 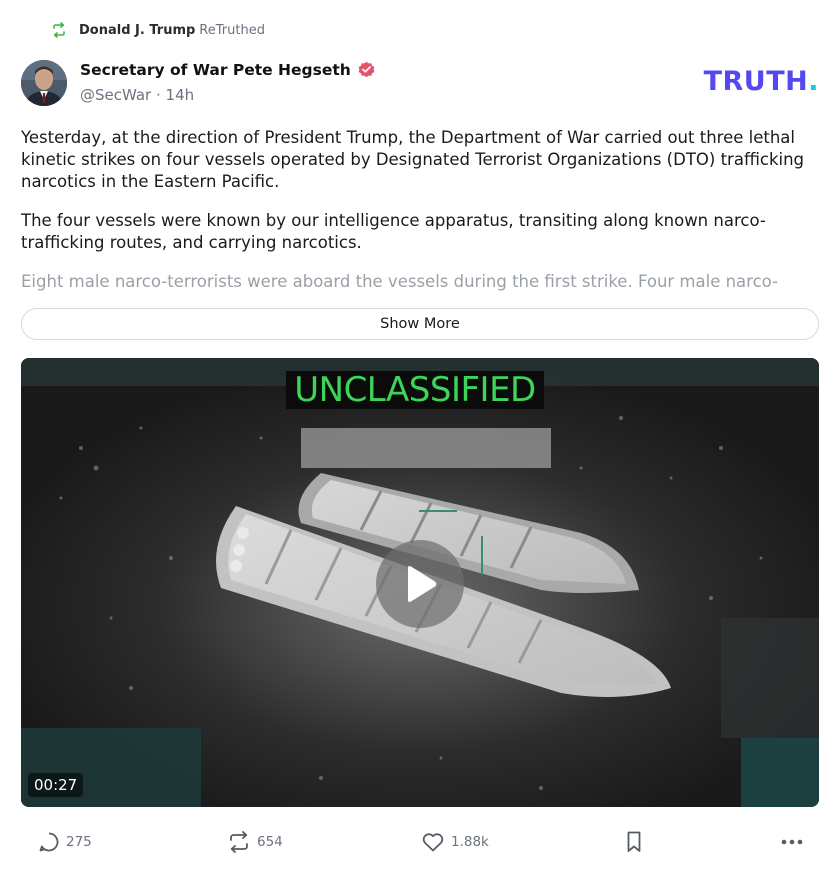 I want to click on play-button, so click(x=420, y=584).